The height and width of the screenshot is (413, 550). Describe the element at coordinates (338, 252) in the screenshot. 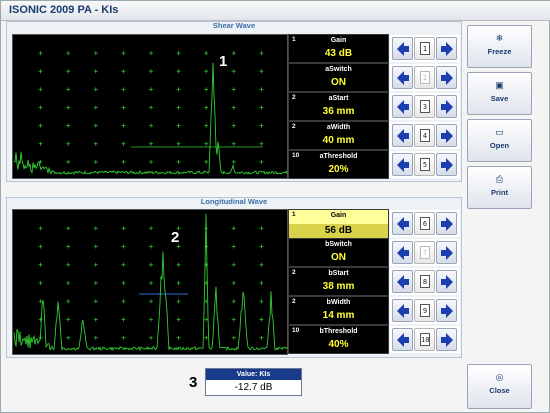

I see `long-bswitch-field: bSwitch ON` at that location.